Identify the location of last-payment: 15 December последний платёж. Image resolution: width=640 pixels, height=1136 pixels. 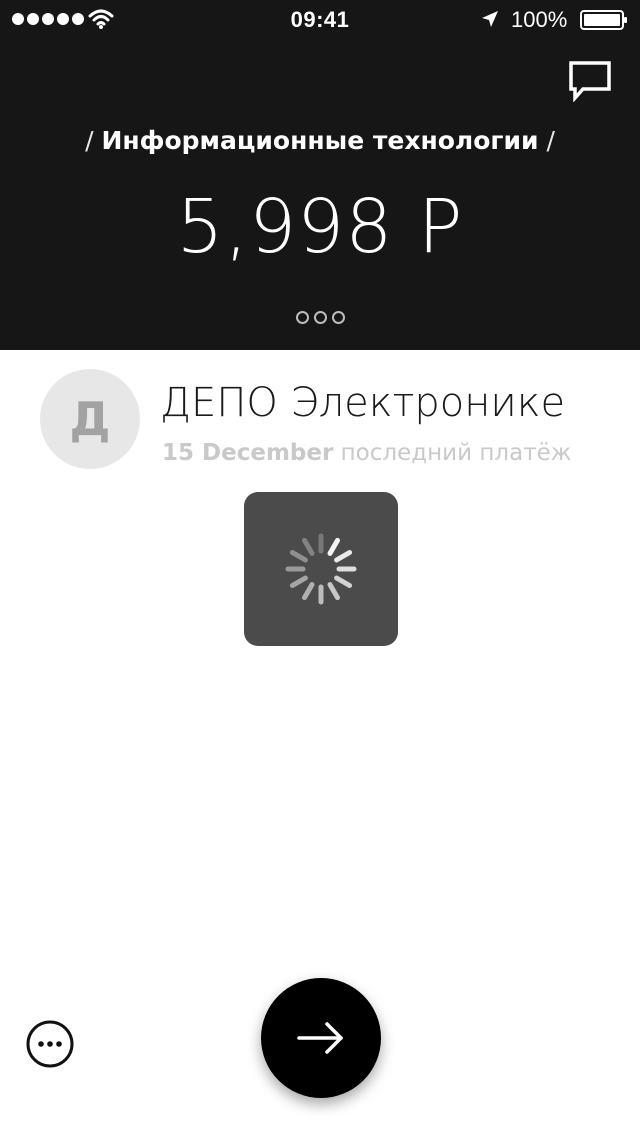
(366, 453).